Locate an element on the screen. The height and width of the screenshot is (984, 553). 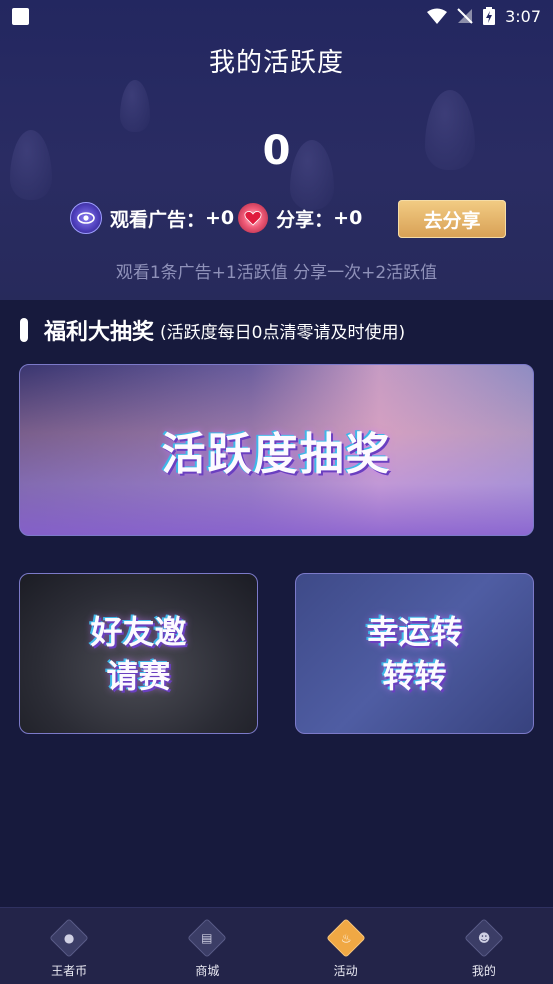
status-icons: 3:07 is located at coordinates (484, 16).